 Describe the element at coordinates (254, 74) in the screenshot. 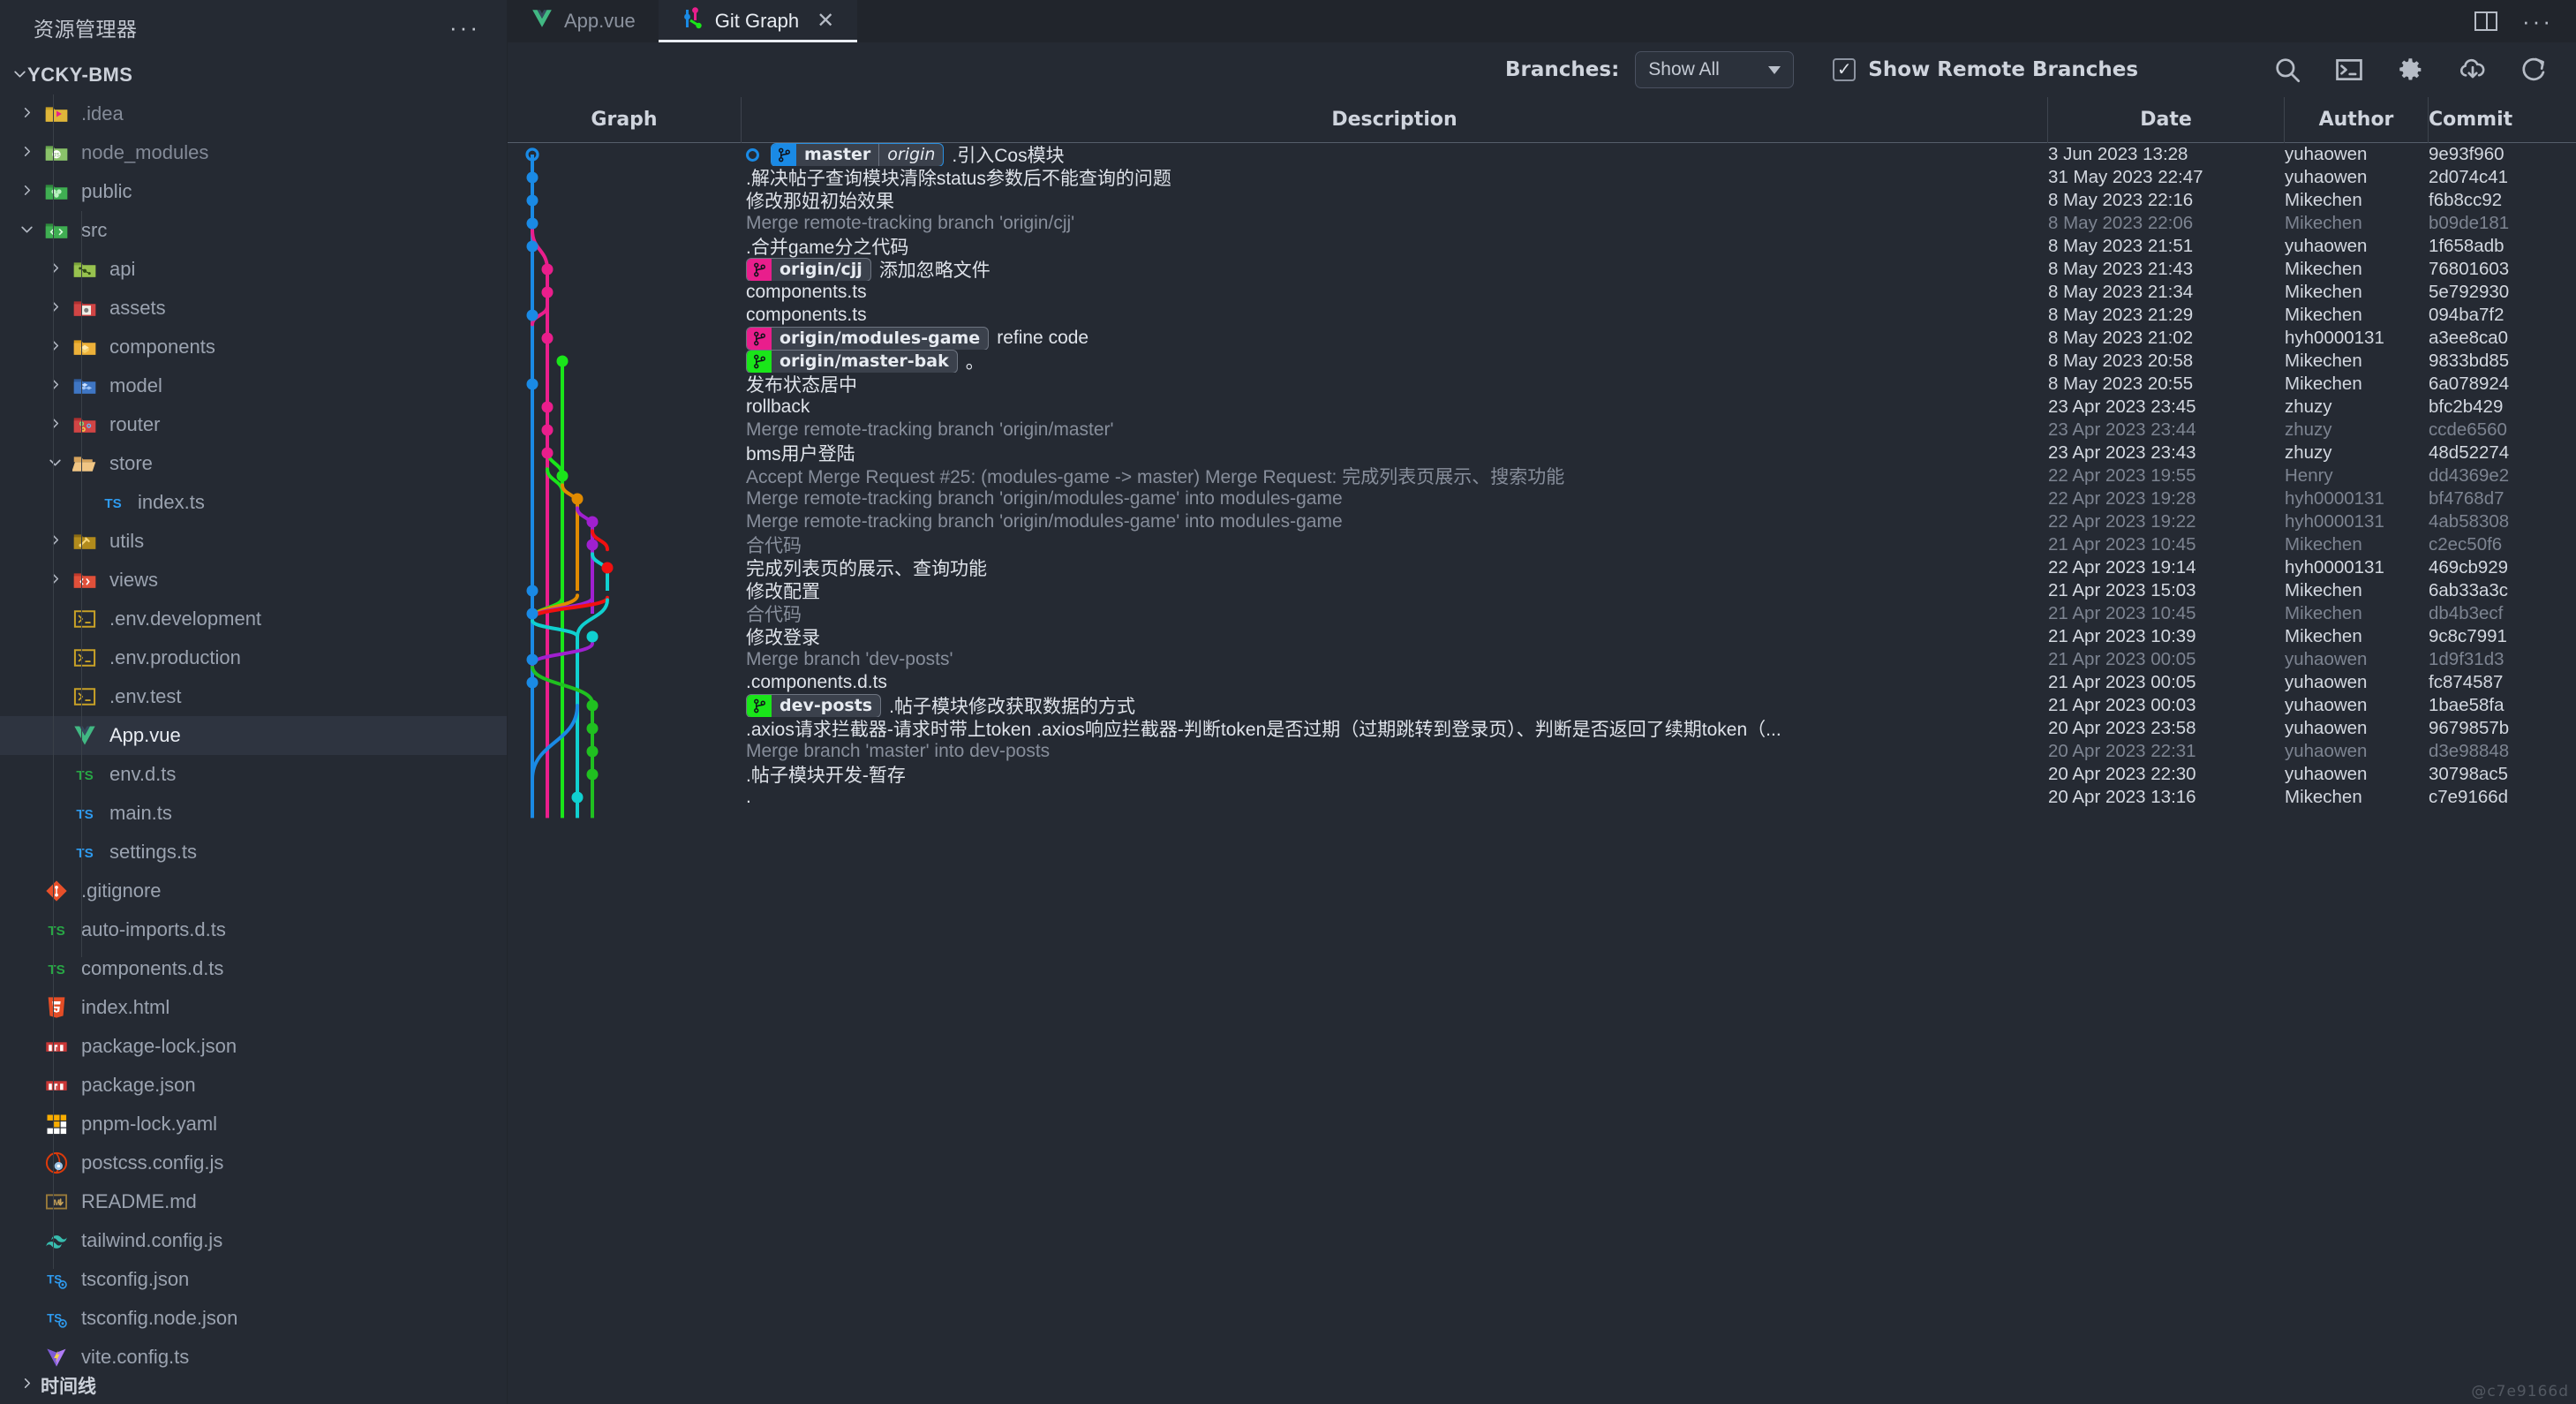

I see `sidebar-root-folder: YCKY-BMS` at that location.